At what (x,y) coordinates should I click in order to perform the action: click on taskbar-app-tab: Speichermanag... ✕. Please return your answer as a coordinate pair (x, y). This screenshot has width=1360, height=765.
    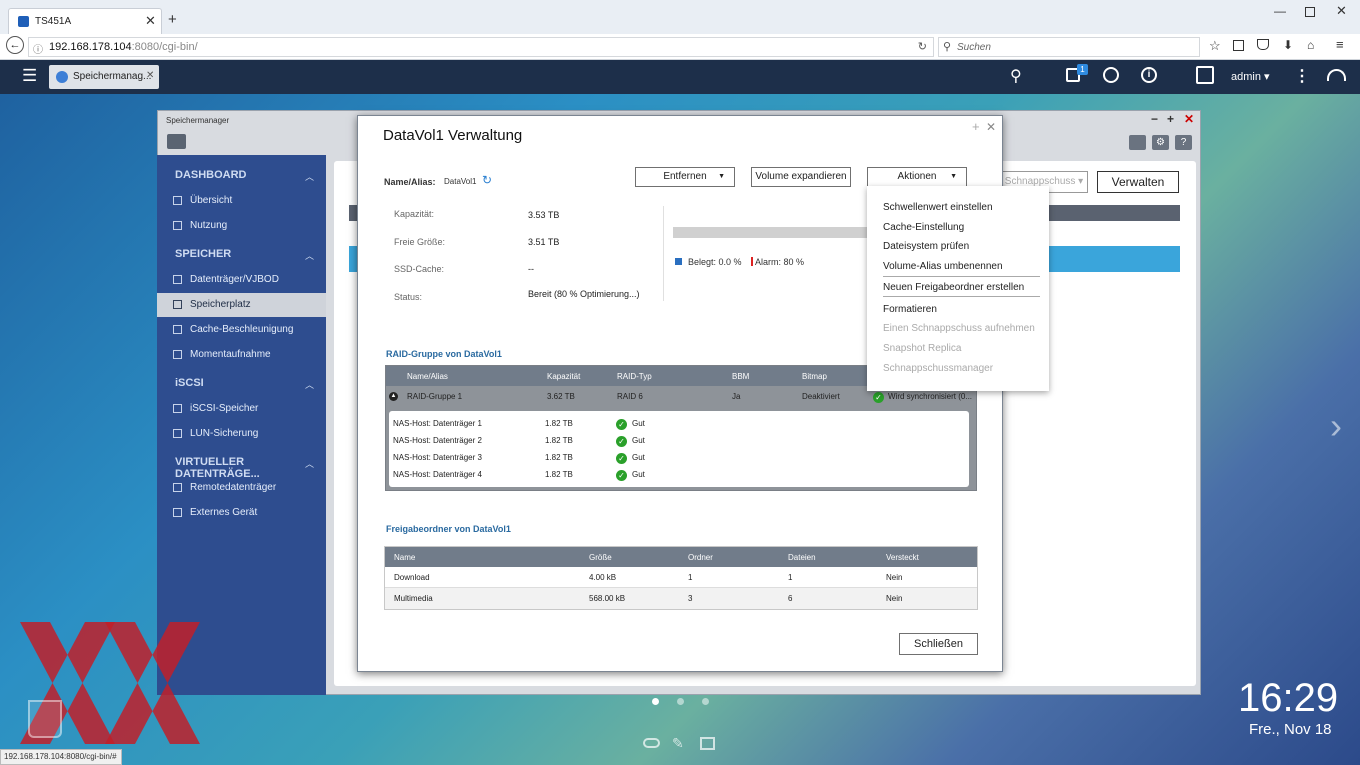
    Looking at the image, I should click on (104, 77).